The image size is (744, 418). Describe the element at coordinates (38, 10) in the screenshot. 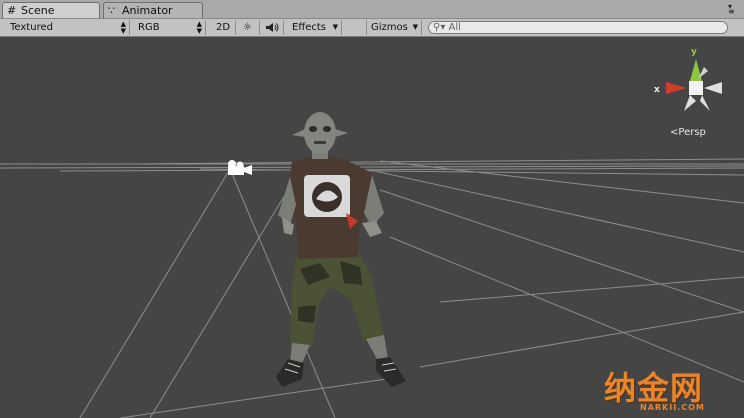

I see `tab-scene-label: Scene` at that location.